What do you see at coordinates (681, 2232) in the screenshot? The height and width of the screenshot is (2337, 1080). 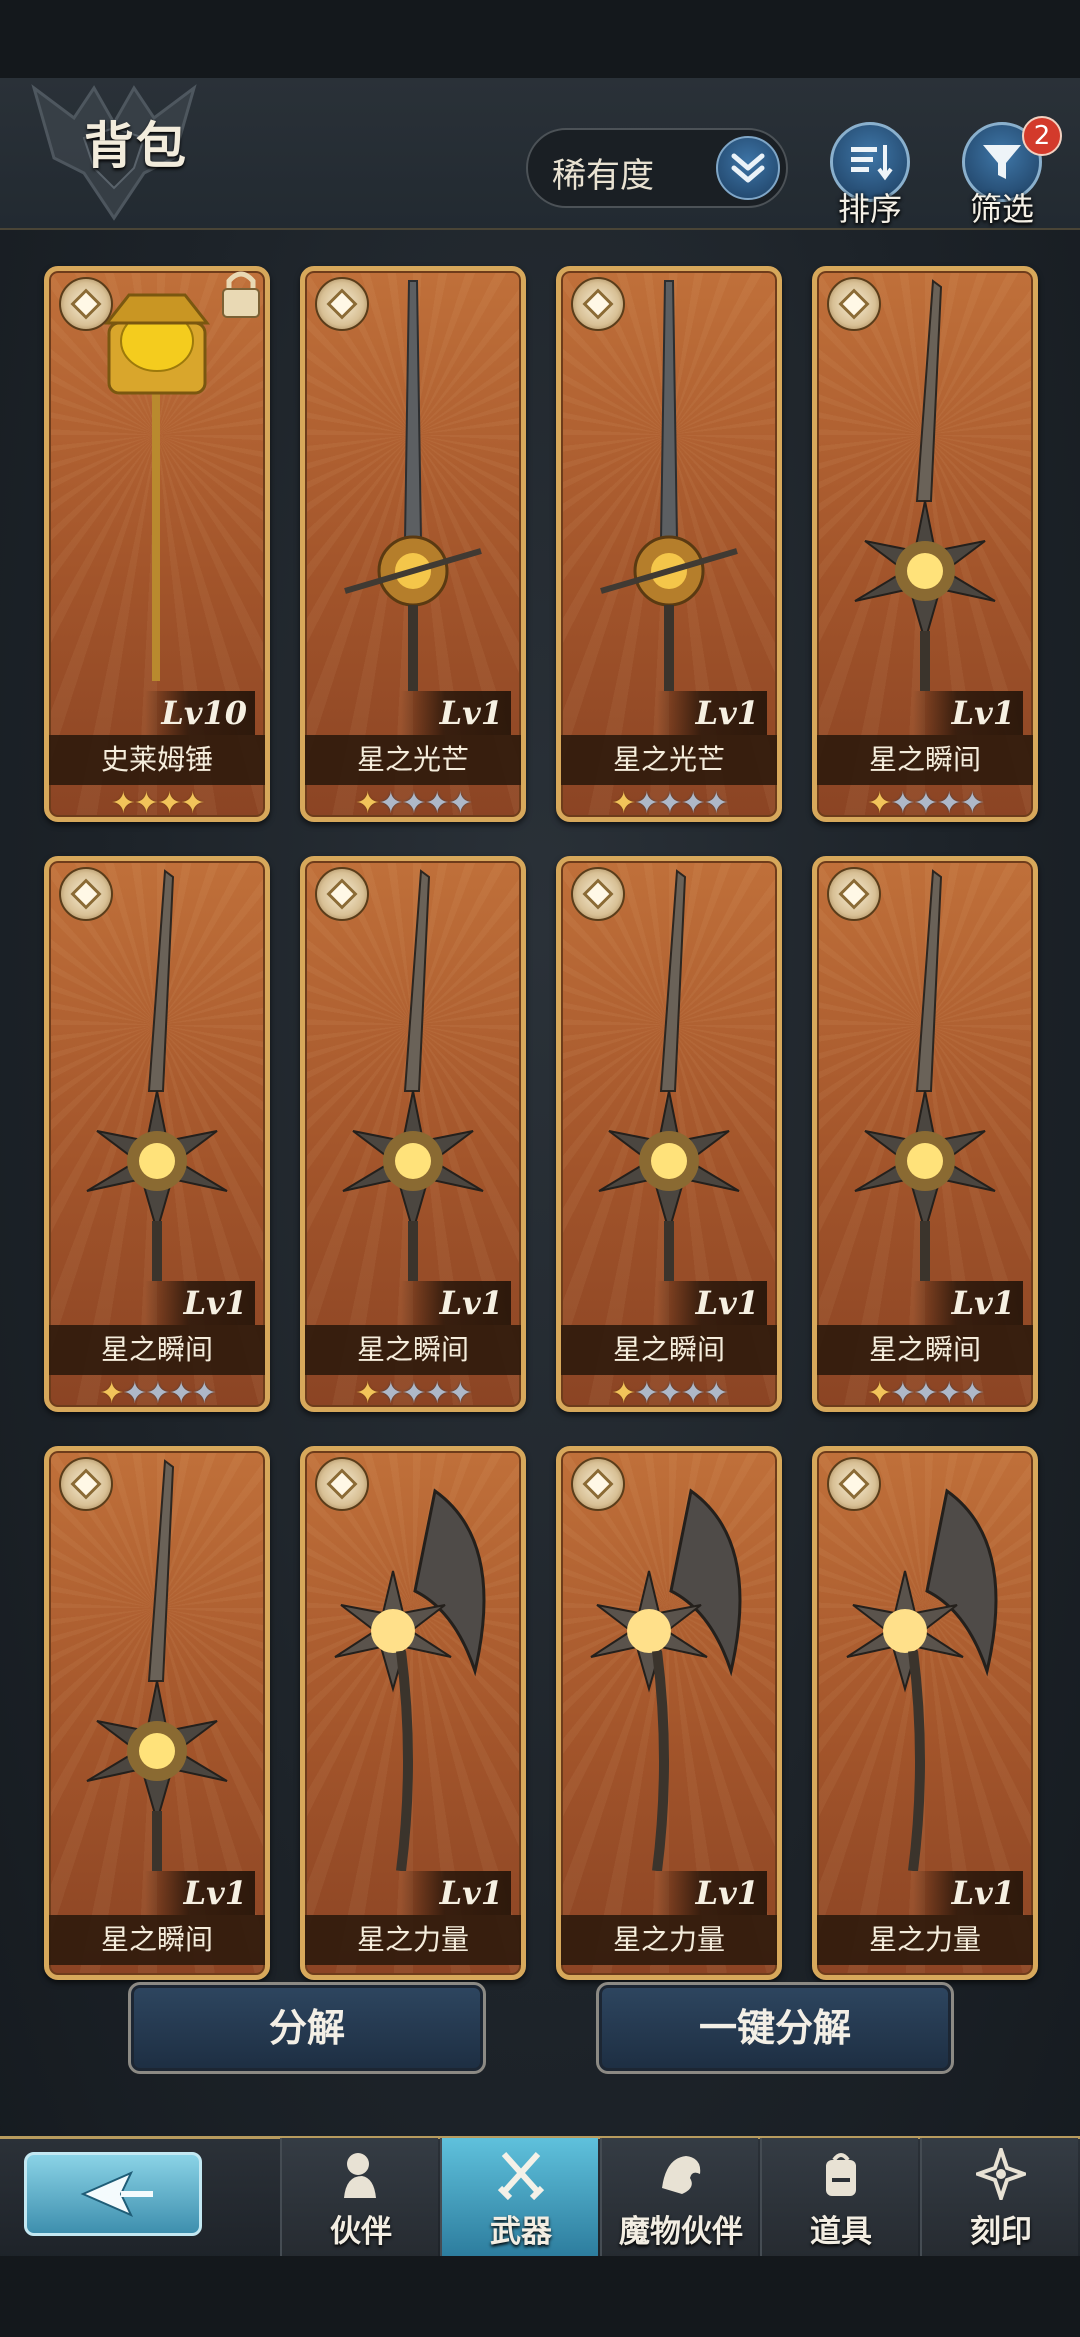 I see `tab-label: 魔物伙伴` at bounding box center [681, 2232].